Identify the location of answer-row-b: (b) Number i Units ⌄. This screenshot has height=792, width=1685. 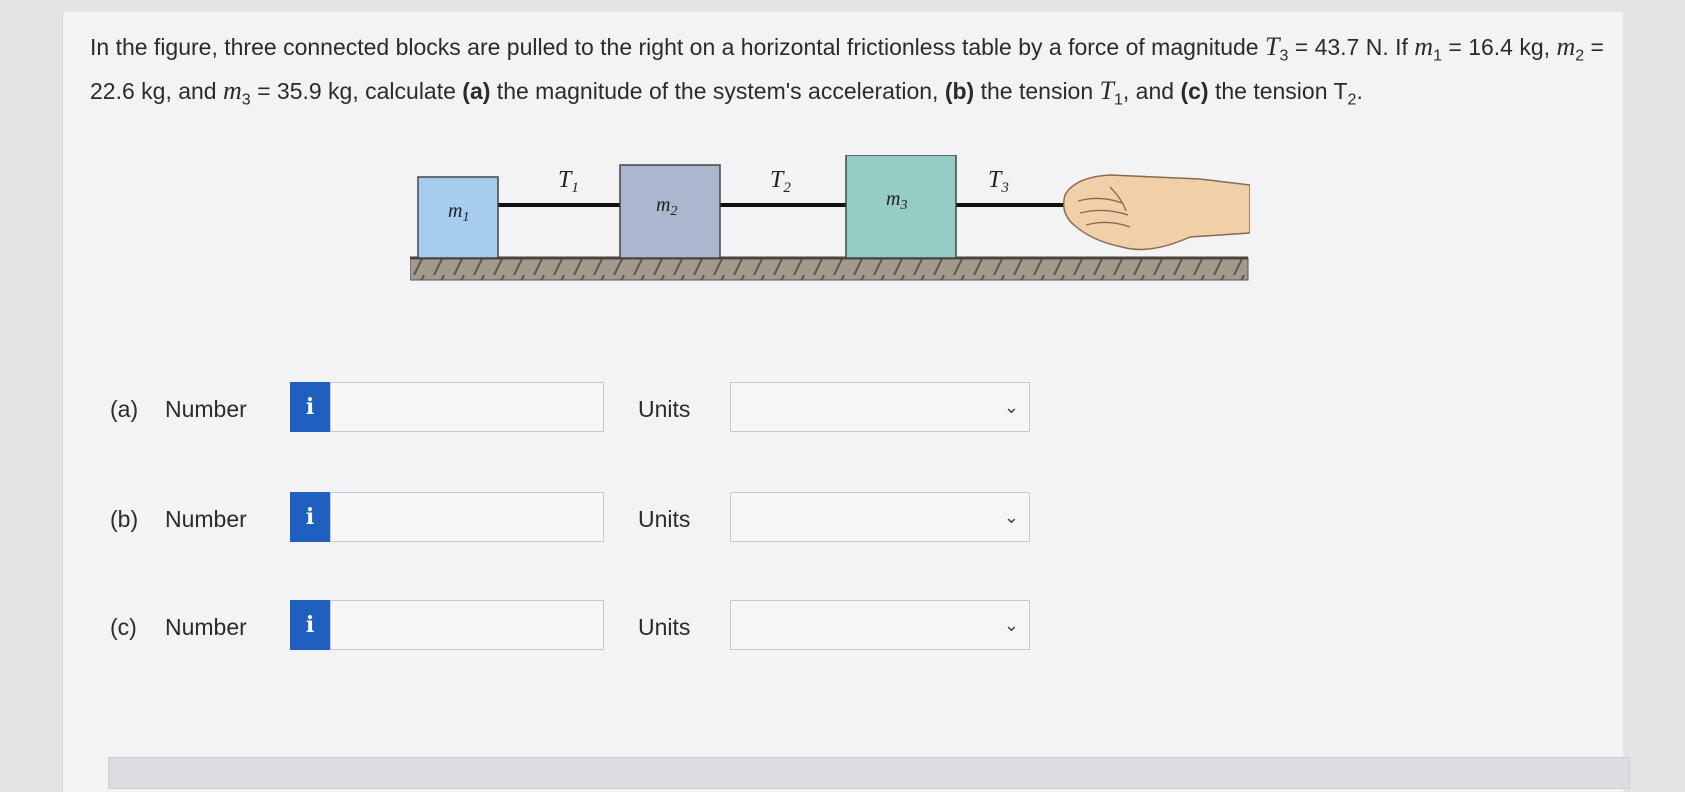
(580, 519).